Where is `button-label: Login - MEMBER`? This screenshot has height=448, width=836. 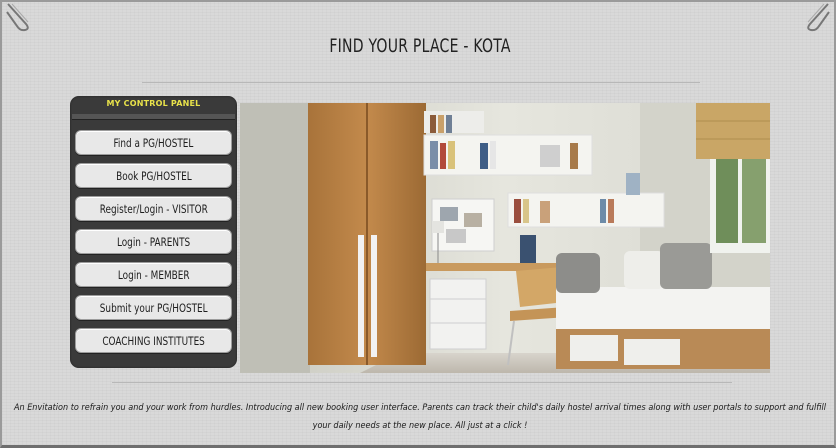 button-label: Login - MEMBER is located at coordinates (153, 274).